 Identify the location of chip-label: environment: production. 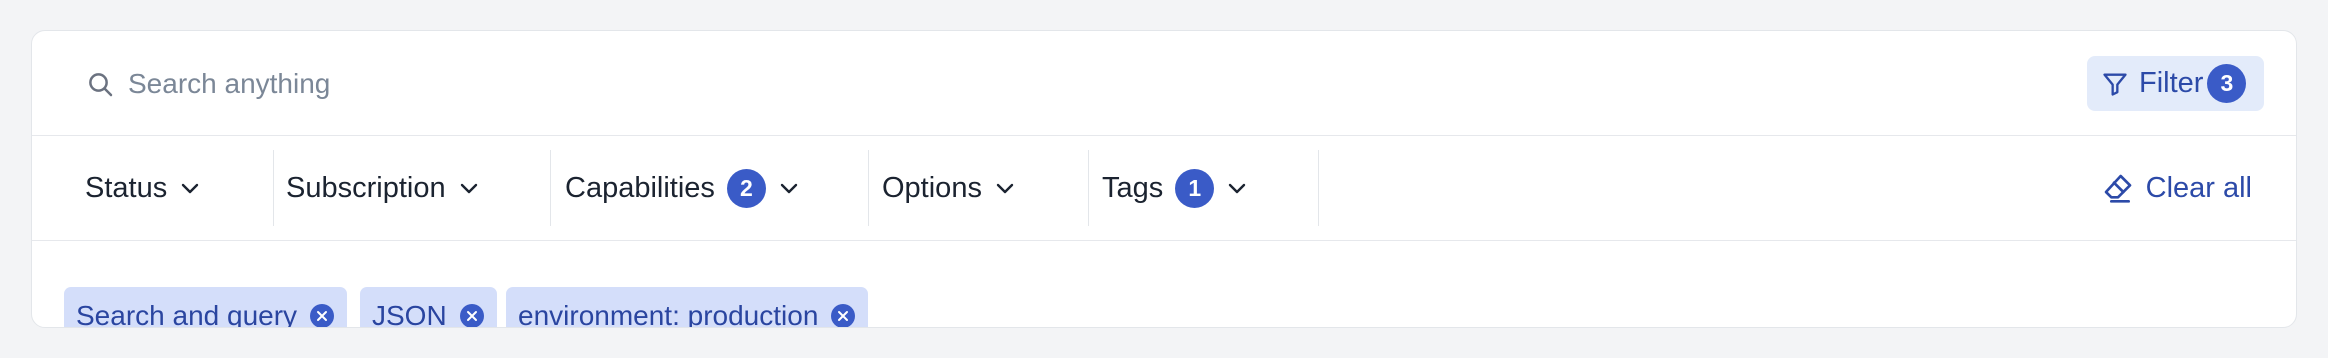
(668, 313).